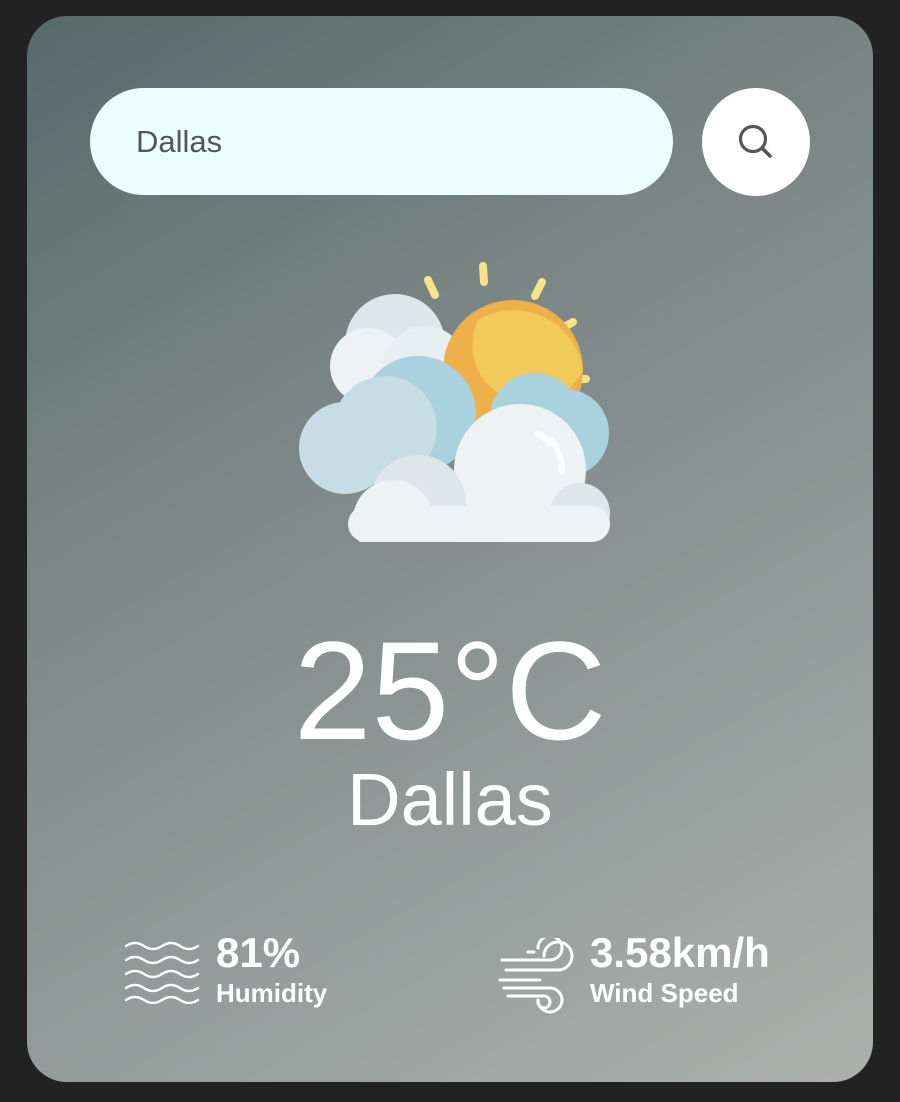  What do you see at coordinates (450, 799) in the screenshot?
I see `city-name: Dallas` at bounding box center [450, 799].